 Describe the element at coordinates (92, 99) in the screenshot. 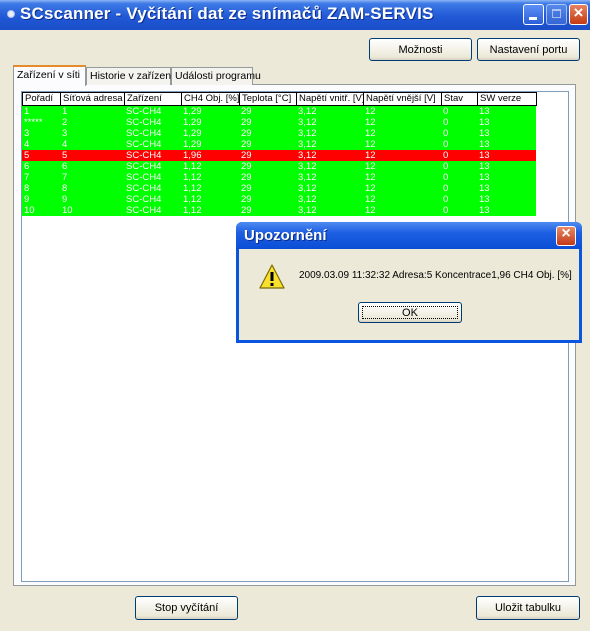

I see `column-header: Síťová adresa` at that location.